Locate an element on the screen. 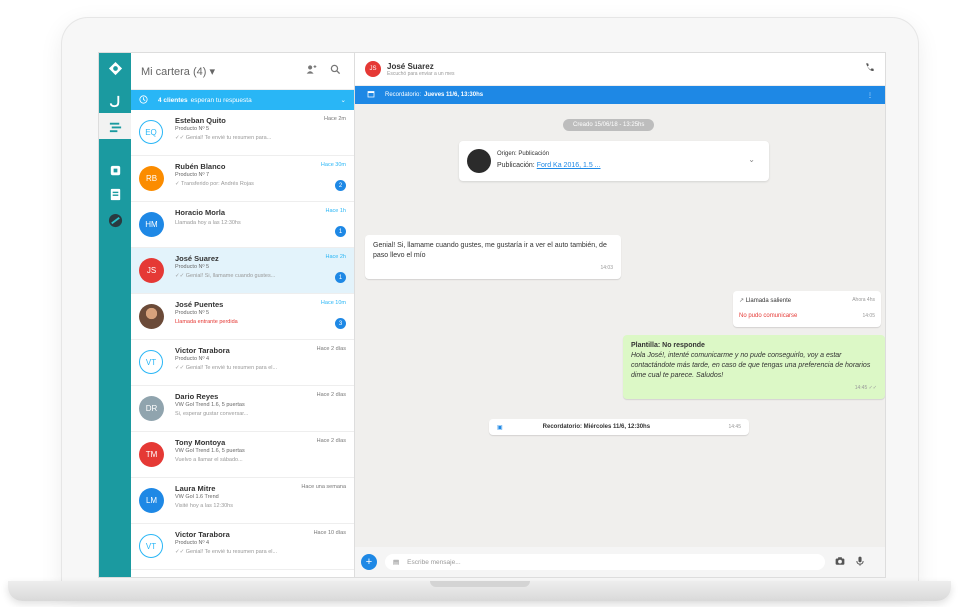 The image size is (959, 607). contact-product: Producto Nº 4 is located at coordinates (192, 359).